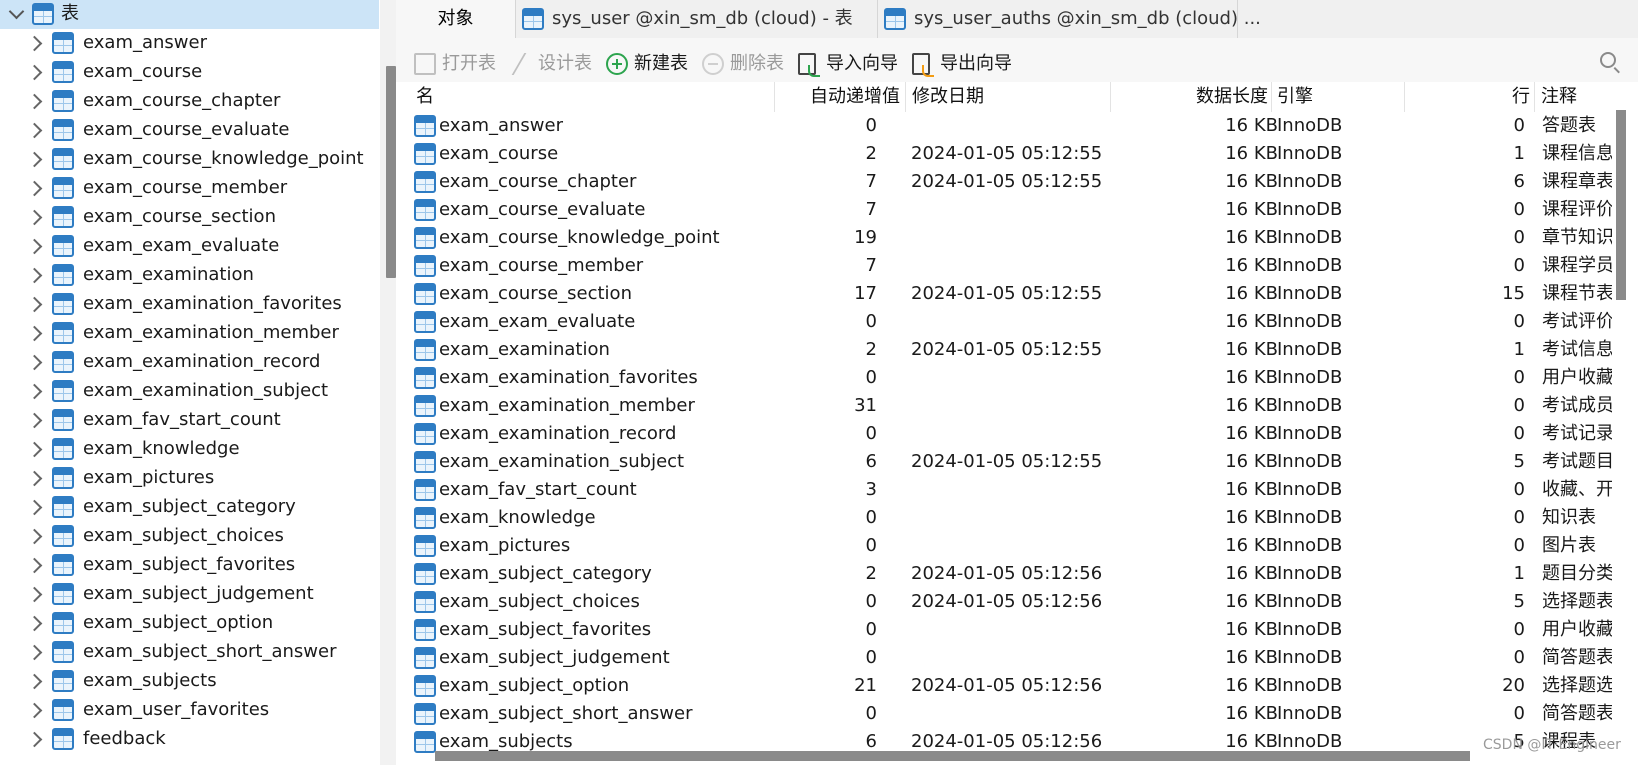 The image size is (1638, 765). Describe the element at coordinates (391, 172) in the screenshot. I see `sidebar-scrollbar-thumb` at that location.